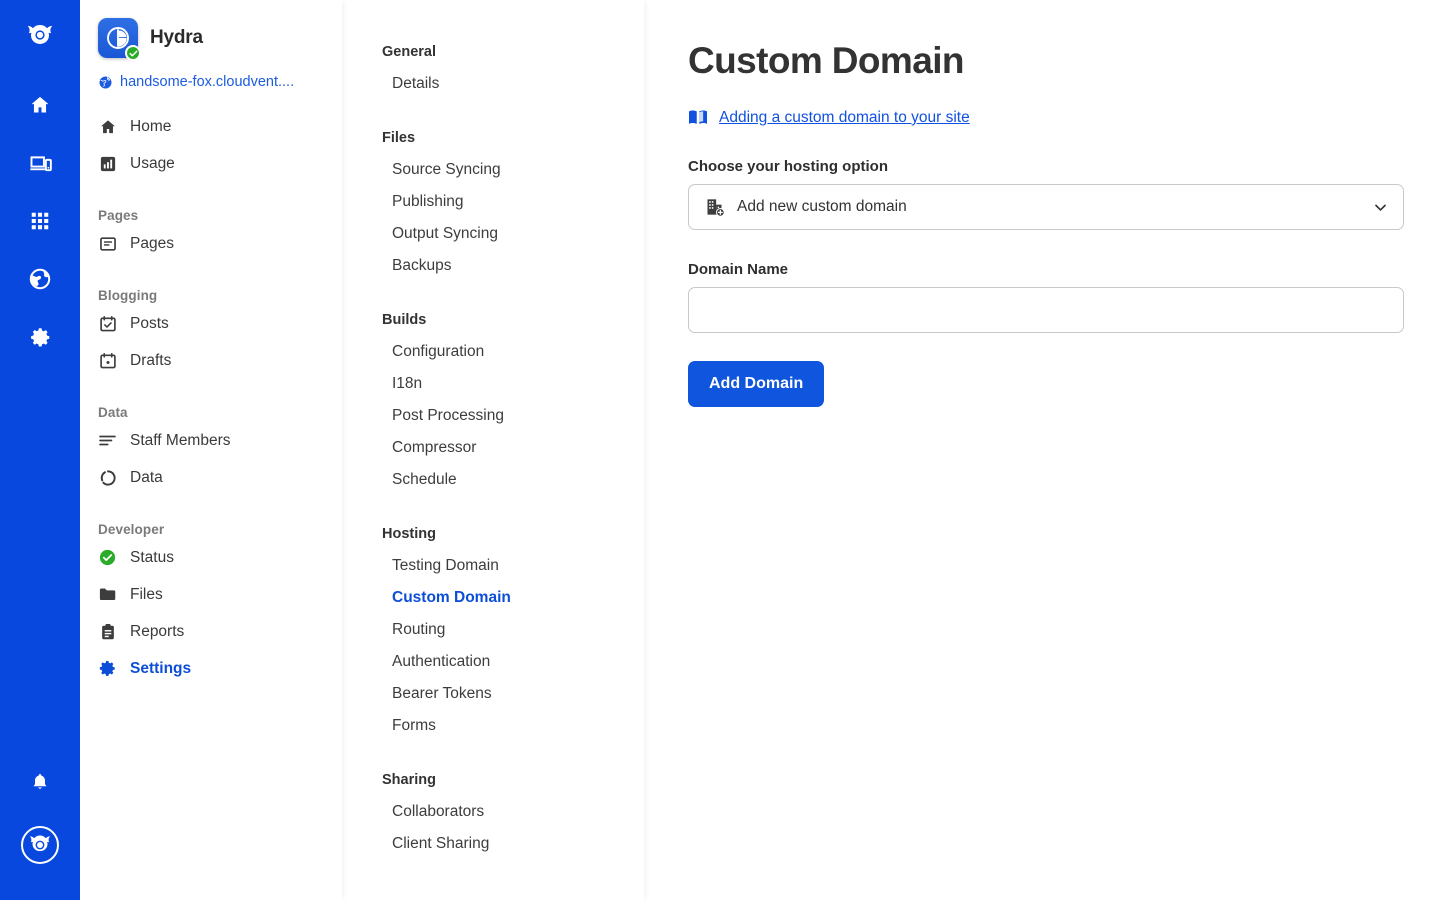  What do you see at coordinates (698, 118) in the screenshot?
I see `book-icon` at bounding box center [698, 118].